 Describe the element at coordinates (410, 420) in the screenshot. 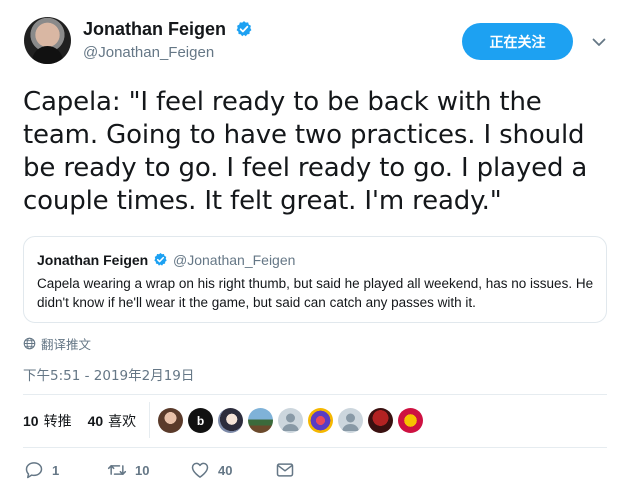

I see `liker-avatar-rockets-logo` at that location.